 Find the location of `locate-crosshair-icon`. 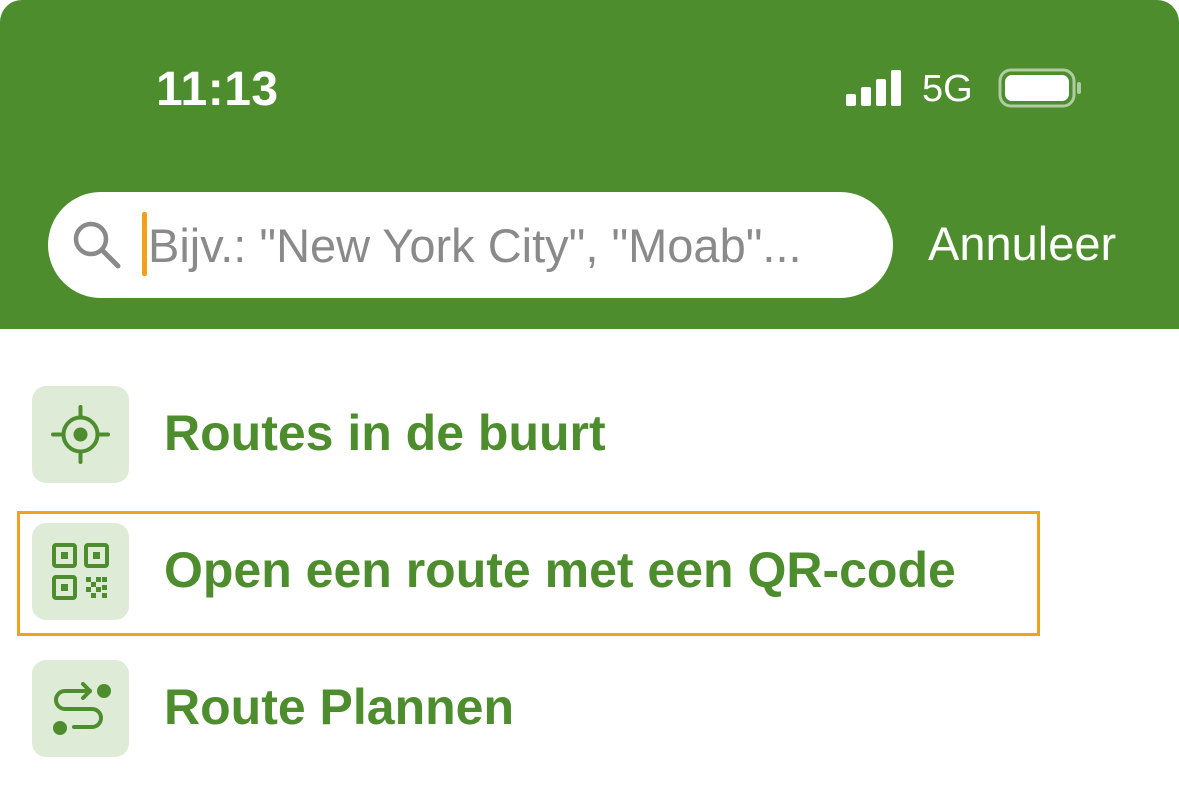

locate-crosshair-icon is located at coordinates (80, 434).